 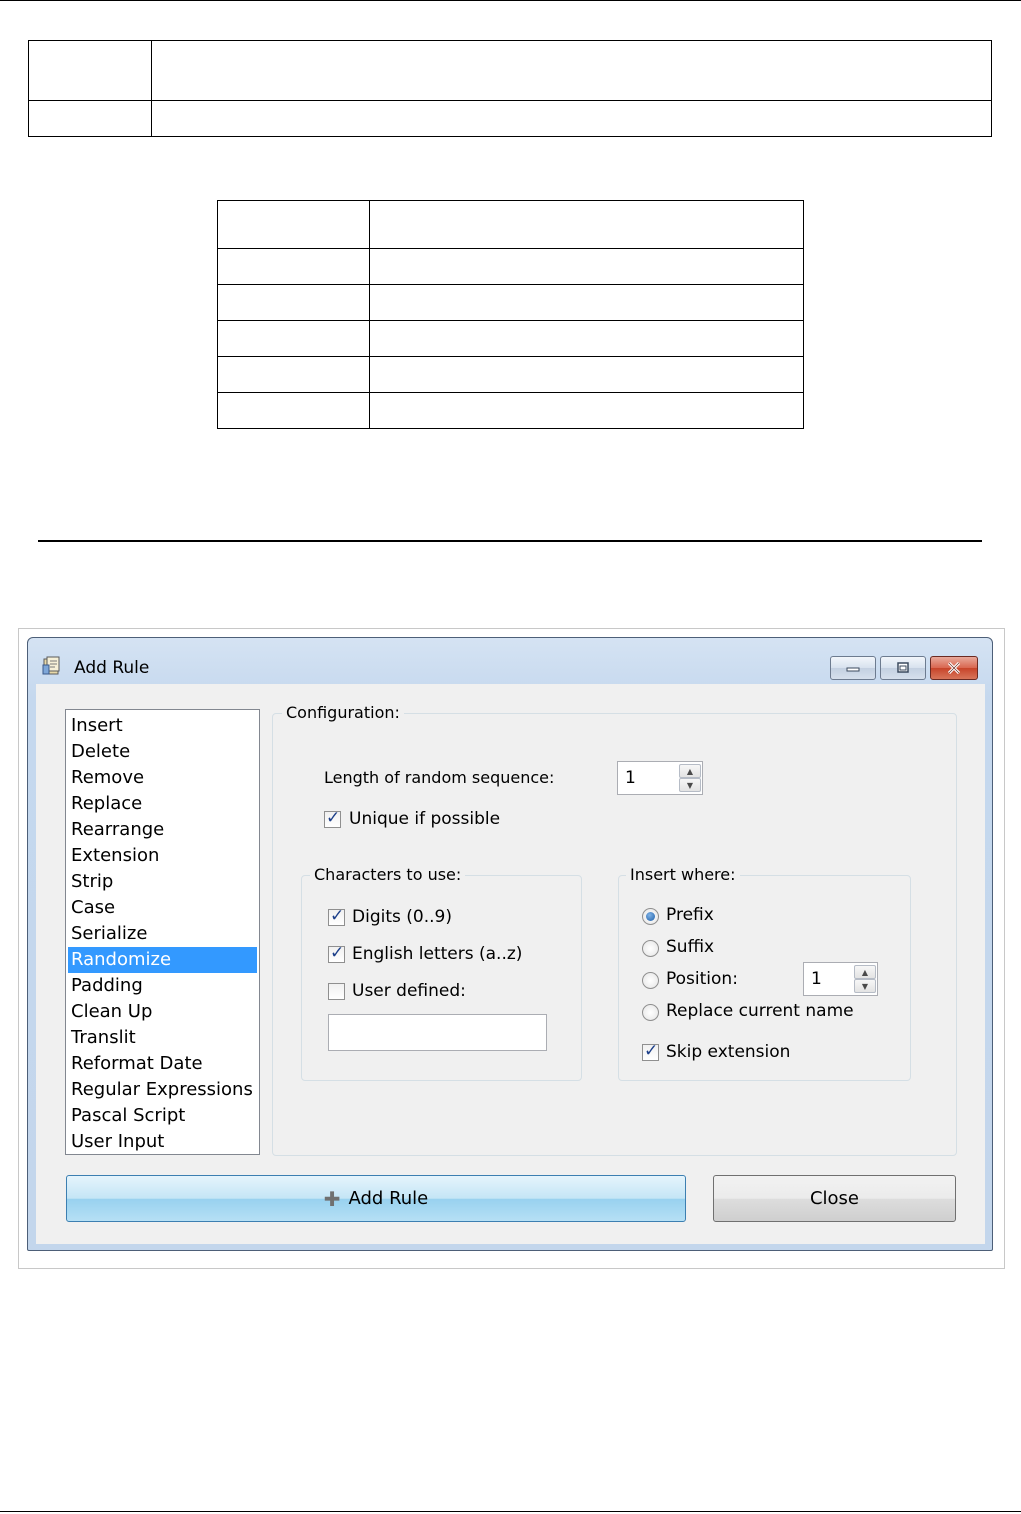 I want to click on rule-list-item: Case, so click(x=162, y=908).